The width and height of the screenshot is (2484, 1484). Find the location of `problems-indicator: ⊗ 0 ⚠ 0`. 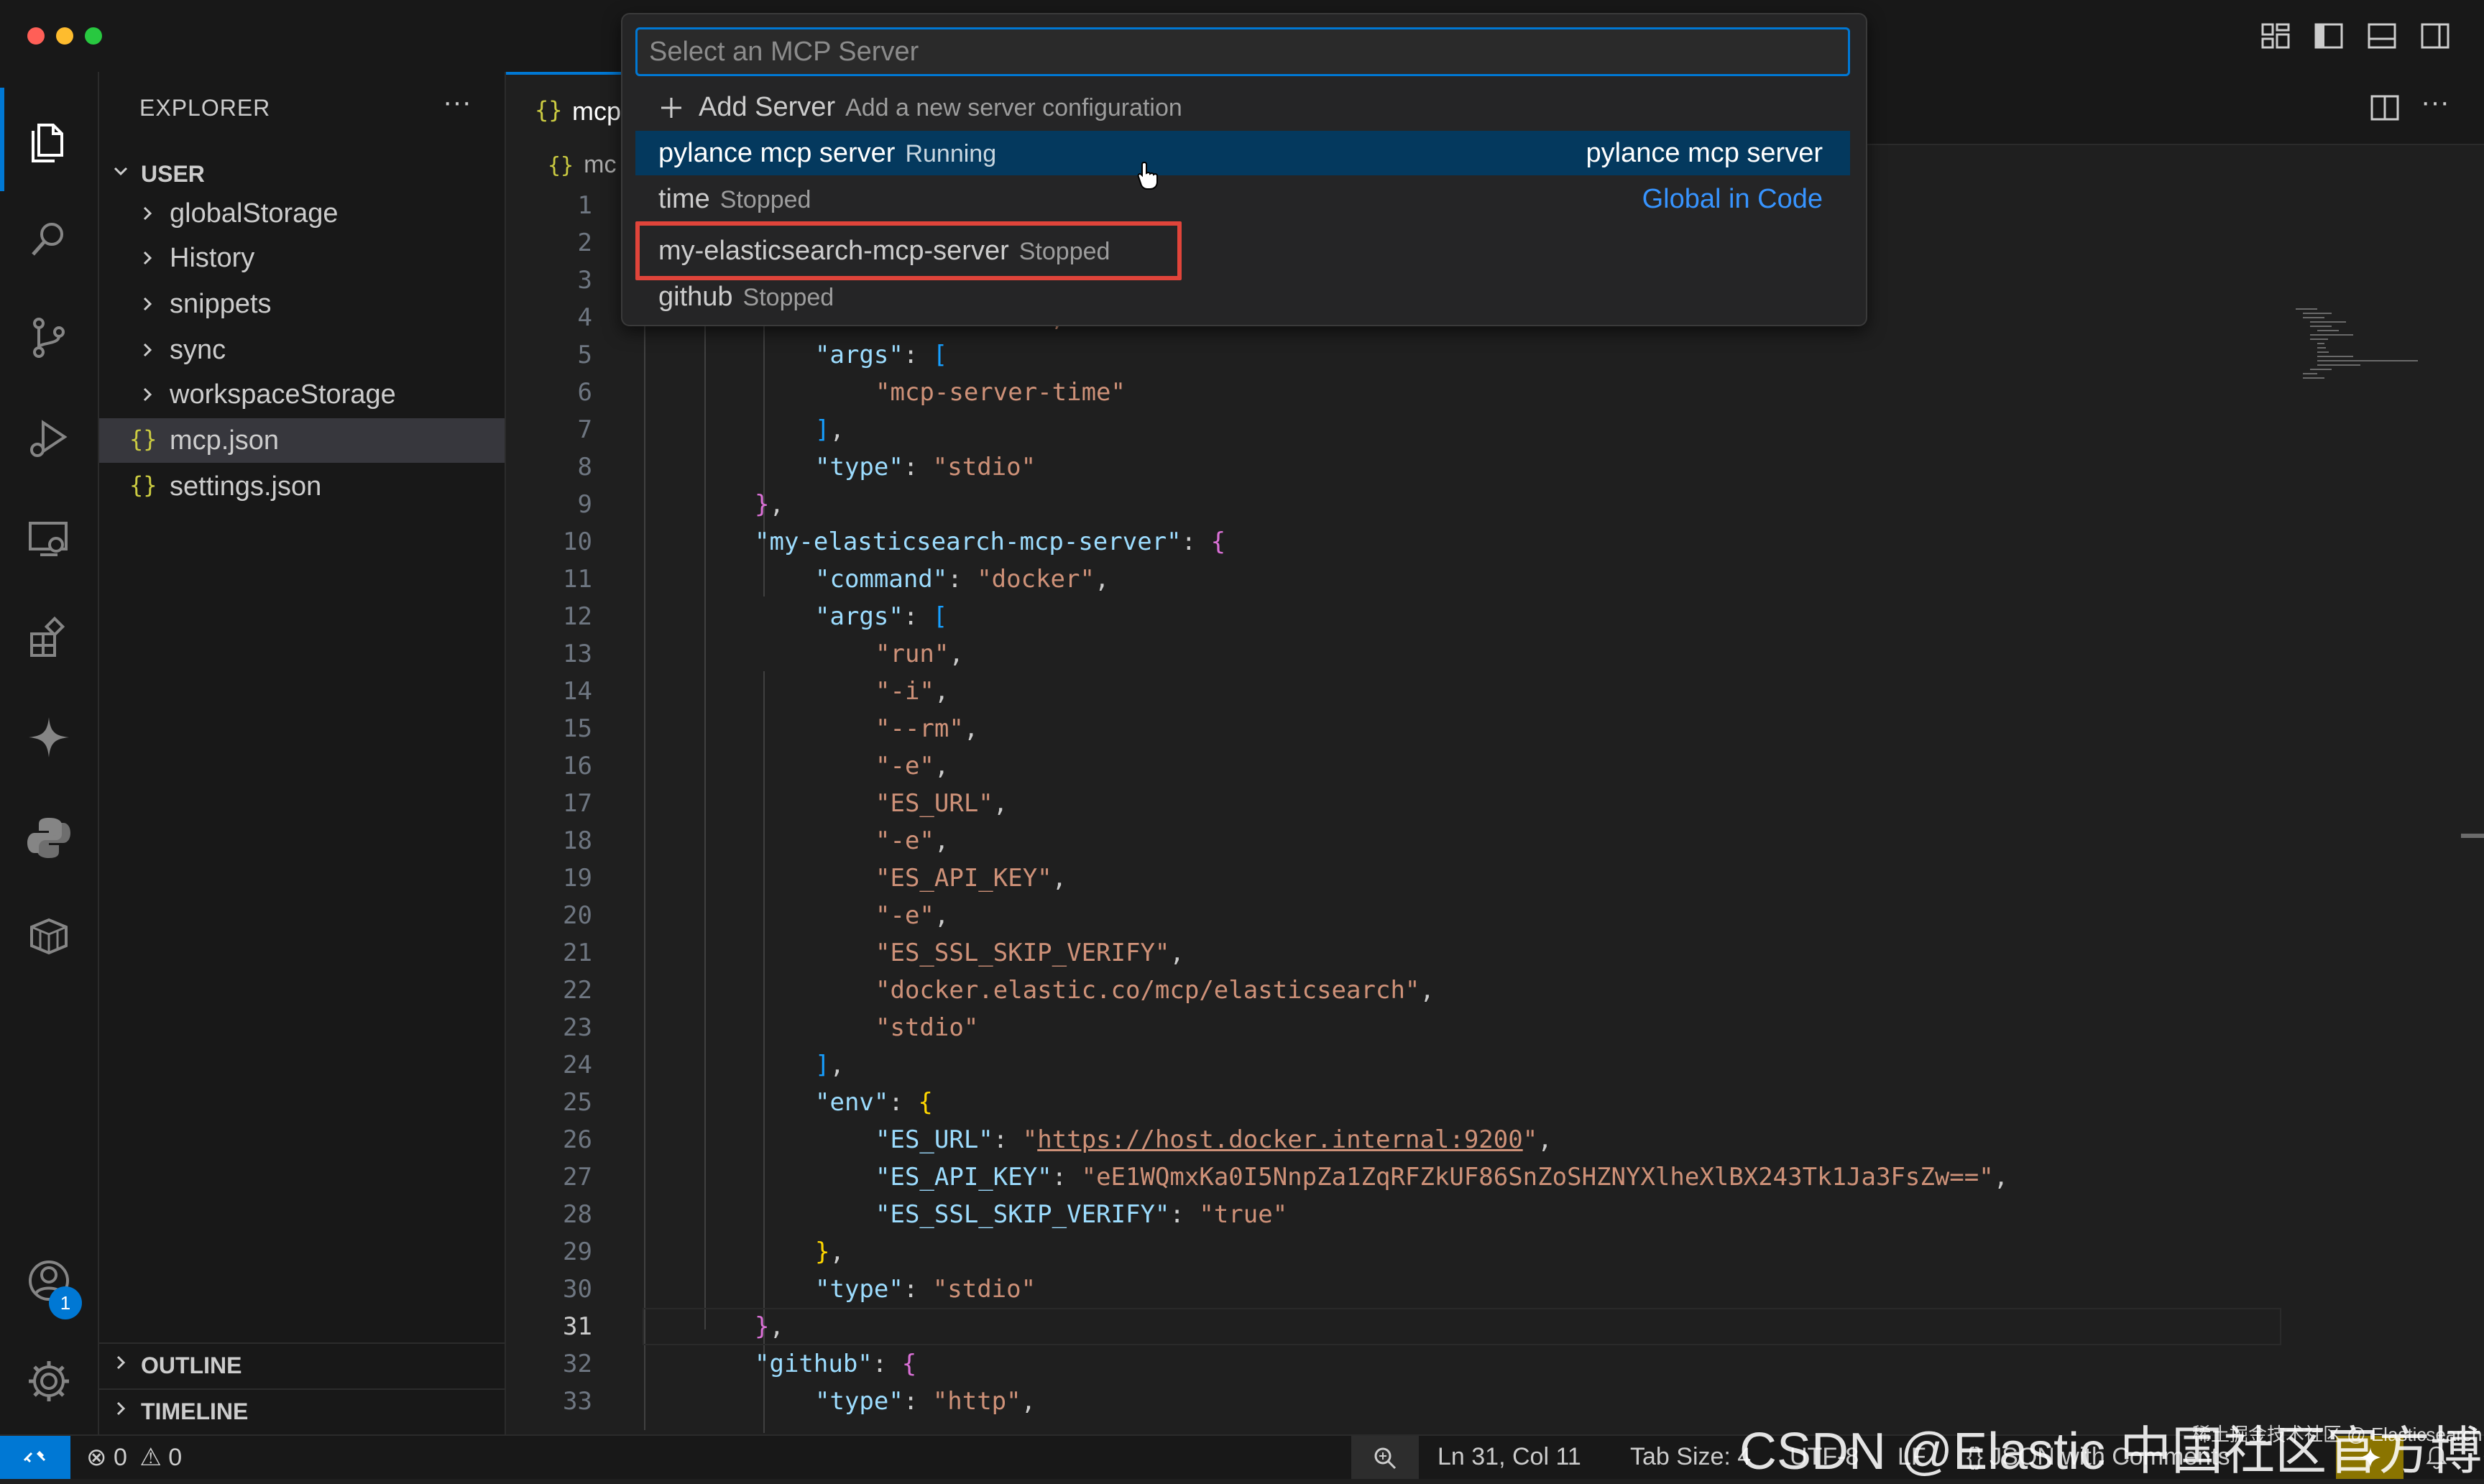

problems-indicator: ⊗ 0 ⚠ 0 is located at coordinates (134, 1458).